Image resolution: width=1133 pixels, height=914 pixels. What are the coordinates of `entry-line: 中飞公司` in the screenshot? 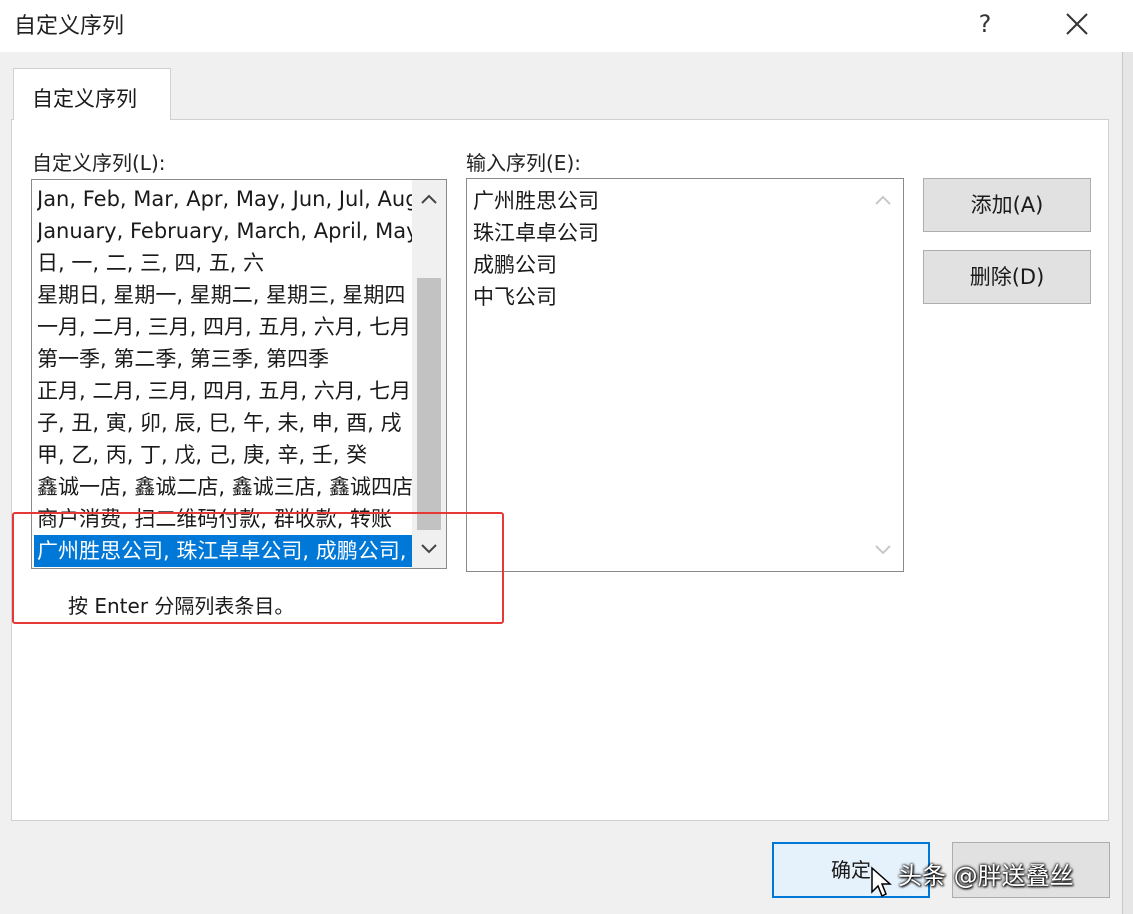 It's located at (515, 297).